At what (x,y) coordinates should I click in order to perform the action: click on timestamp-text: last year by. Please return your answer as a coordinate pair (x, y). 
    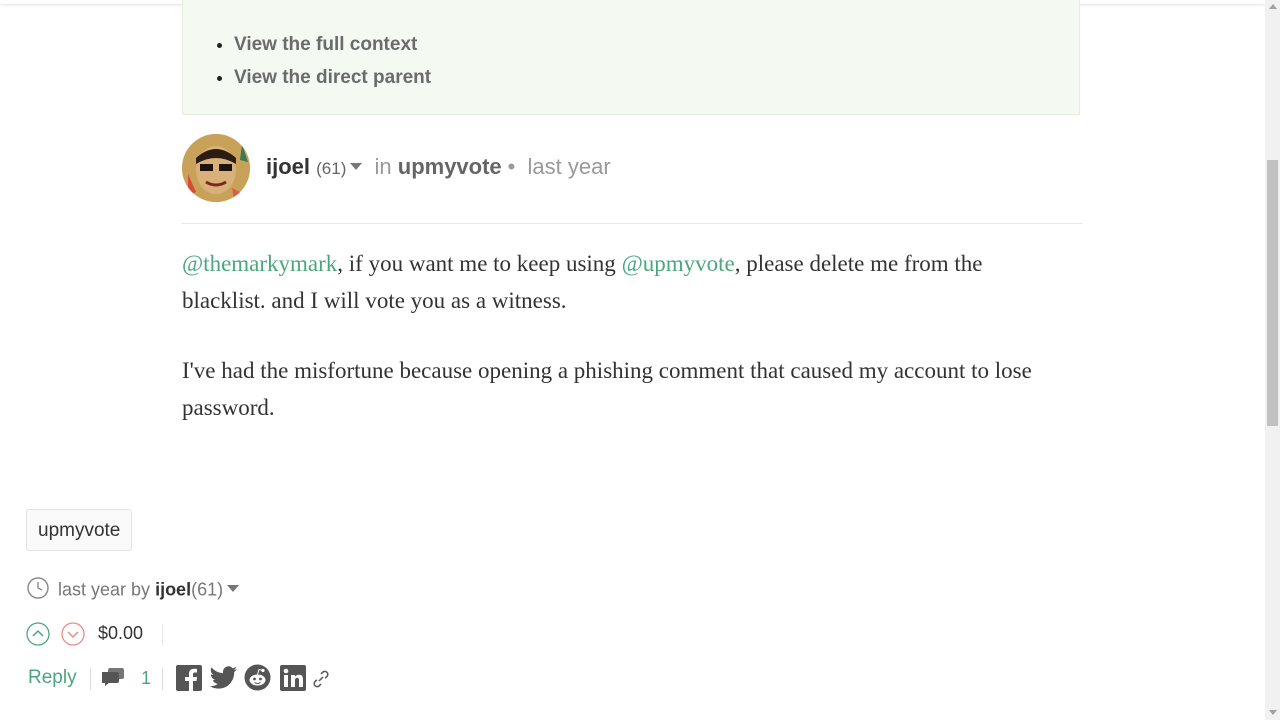
    Looking at the image, I should click on (104, 589).